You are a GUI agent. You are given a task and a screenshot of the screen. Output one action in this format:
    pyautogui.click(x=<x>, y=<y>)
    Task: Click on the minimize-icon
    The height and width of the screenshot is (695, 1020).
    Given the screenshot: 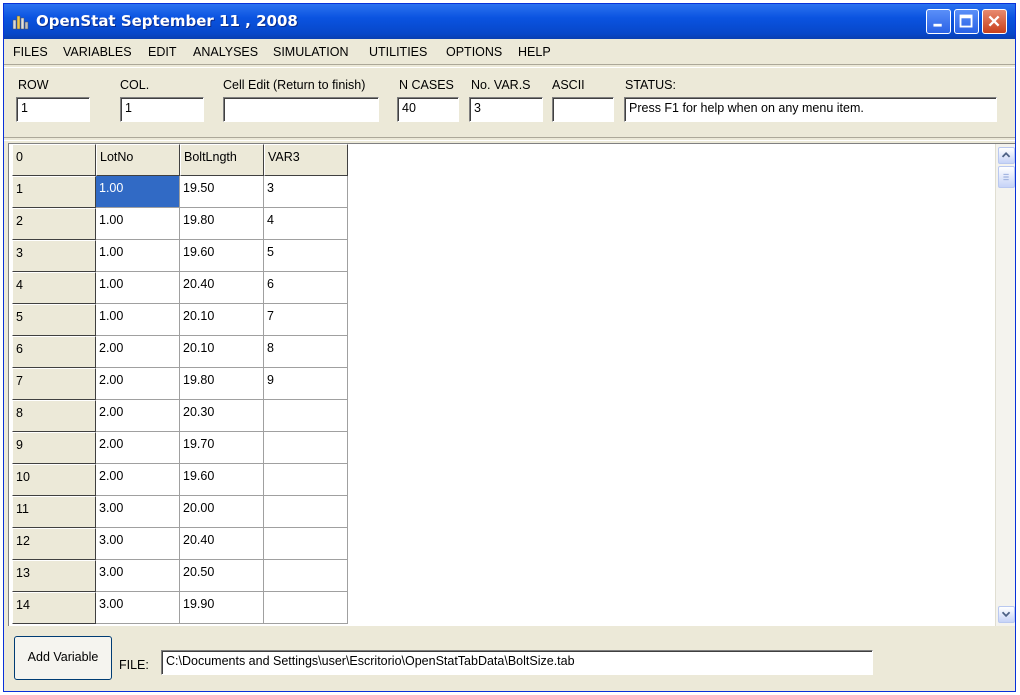 What is the action you would take?
    pyautogui.click(x=937, y=25)
    